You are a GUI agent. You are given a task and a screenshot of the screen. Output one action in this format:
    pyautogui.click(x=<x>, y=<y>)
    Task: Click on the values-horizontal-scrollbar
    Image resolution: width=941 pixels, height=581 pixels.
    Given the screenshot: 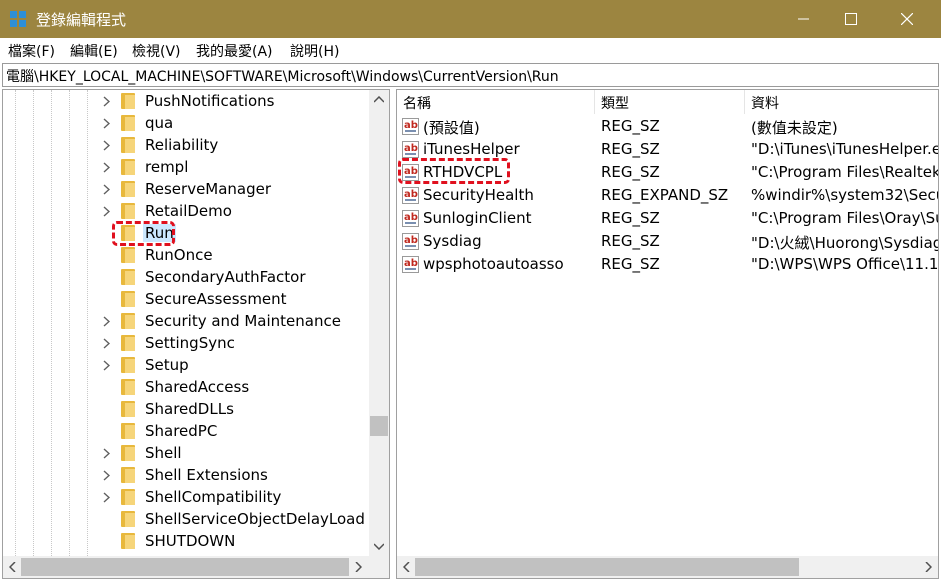 What is the action you would take?
    pyautogui.click(x=667, y=567)
    